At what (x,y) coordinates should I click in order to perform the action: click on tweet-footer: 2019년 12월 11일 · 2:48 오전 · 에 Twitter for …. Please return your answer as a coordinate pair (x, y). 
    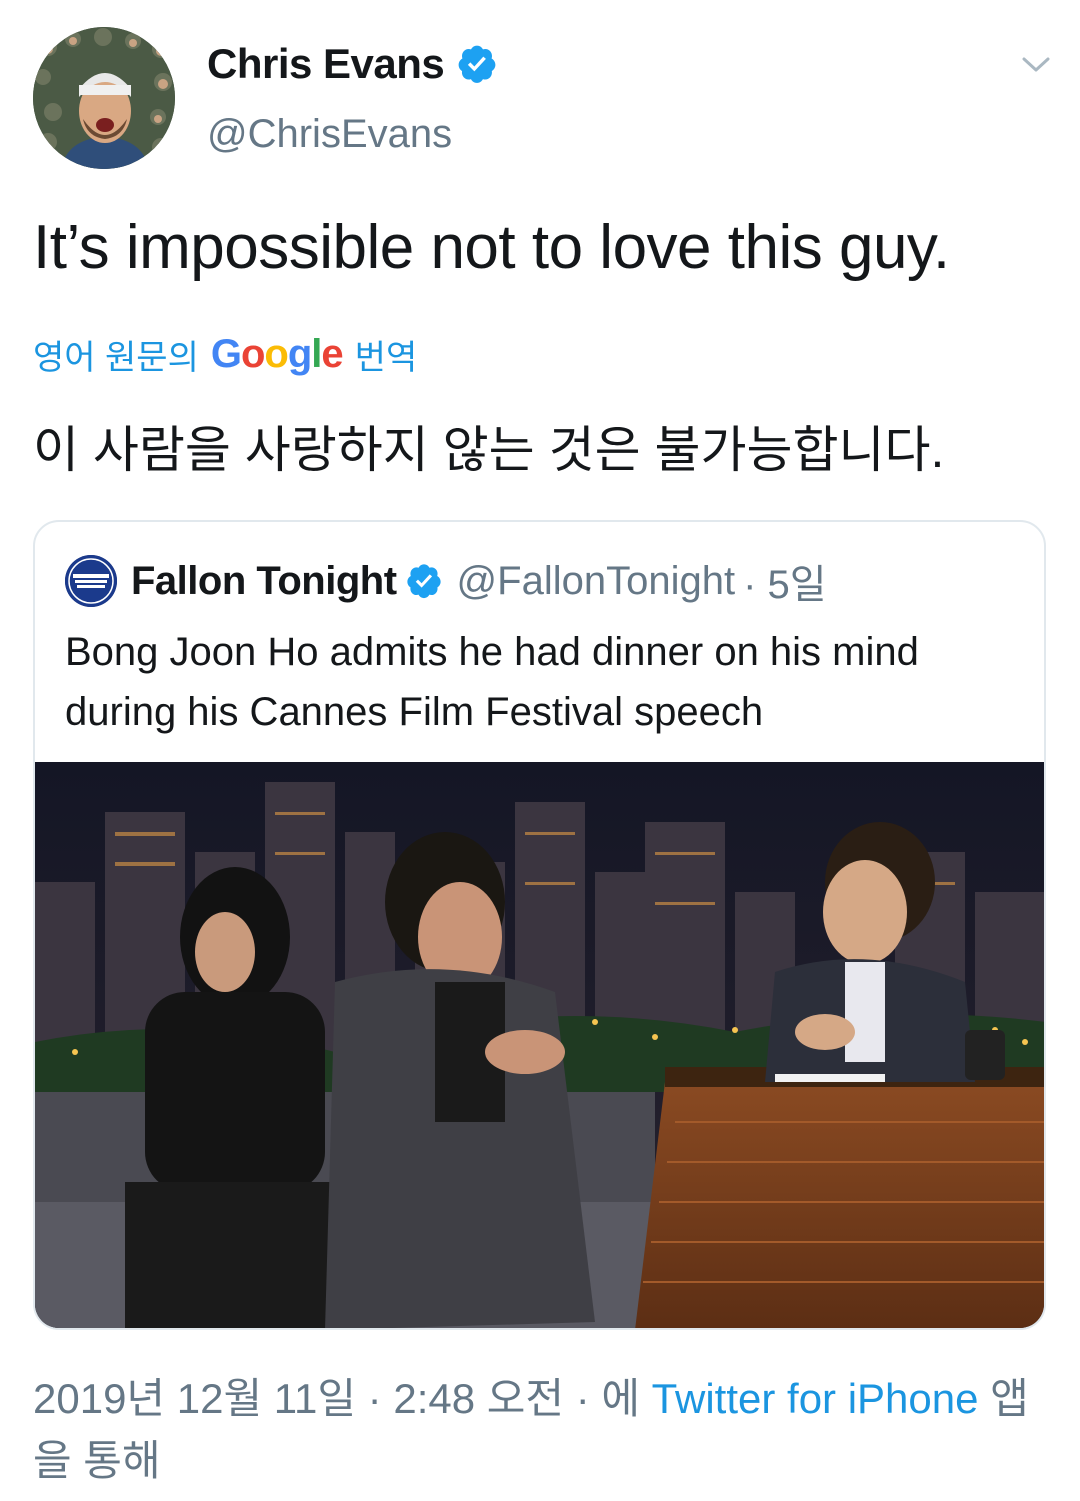
    Looking at the image, I should click on (533, 1430).